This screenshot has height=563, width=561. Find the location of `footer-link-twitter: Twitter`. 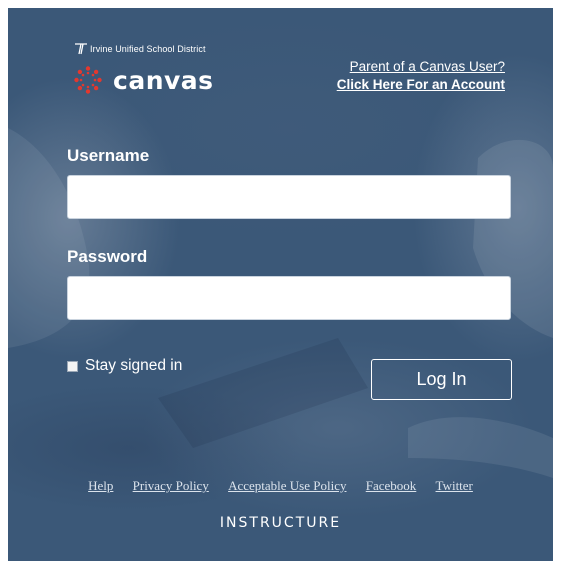

footer-link-twitter: Twitter is located at coordinates (454, 485).